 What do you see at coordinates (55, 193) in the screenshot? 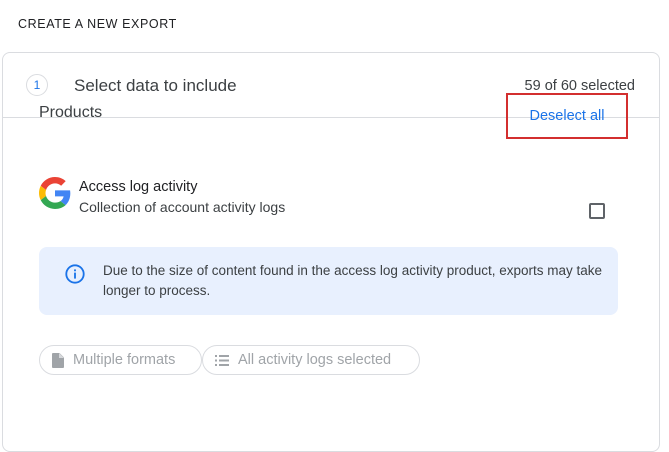
I see `google-logo-icon` at bounding box center [55, 193].